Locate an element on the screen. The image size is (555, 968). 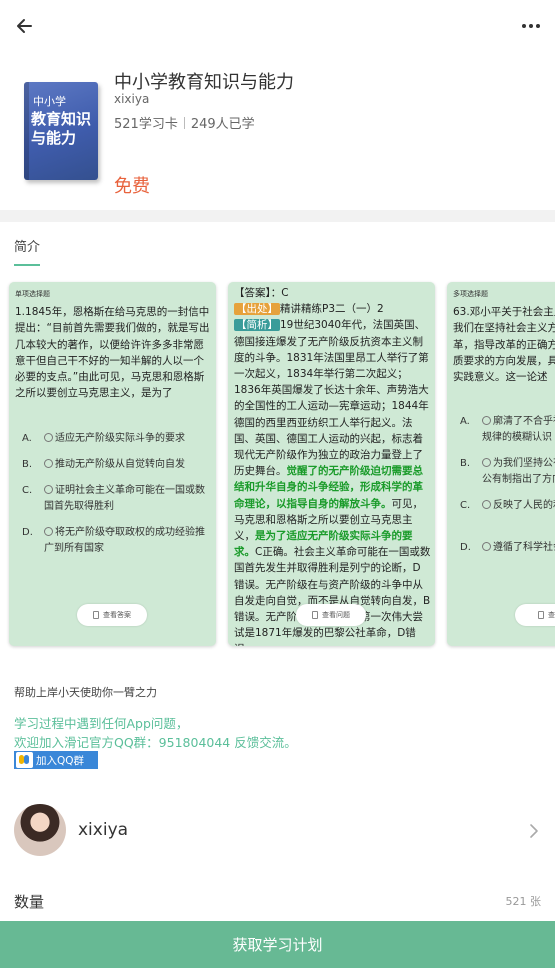
join-qq-label: 加入QQ群 is located at coordinates (60, 760).